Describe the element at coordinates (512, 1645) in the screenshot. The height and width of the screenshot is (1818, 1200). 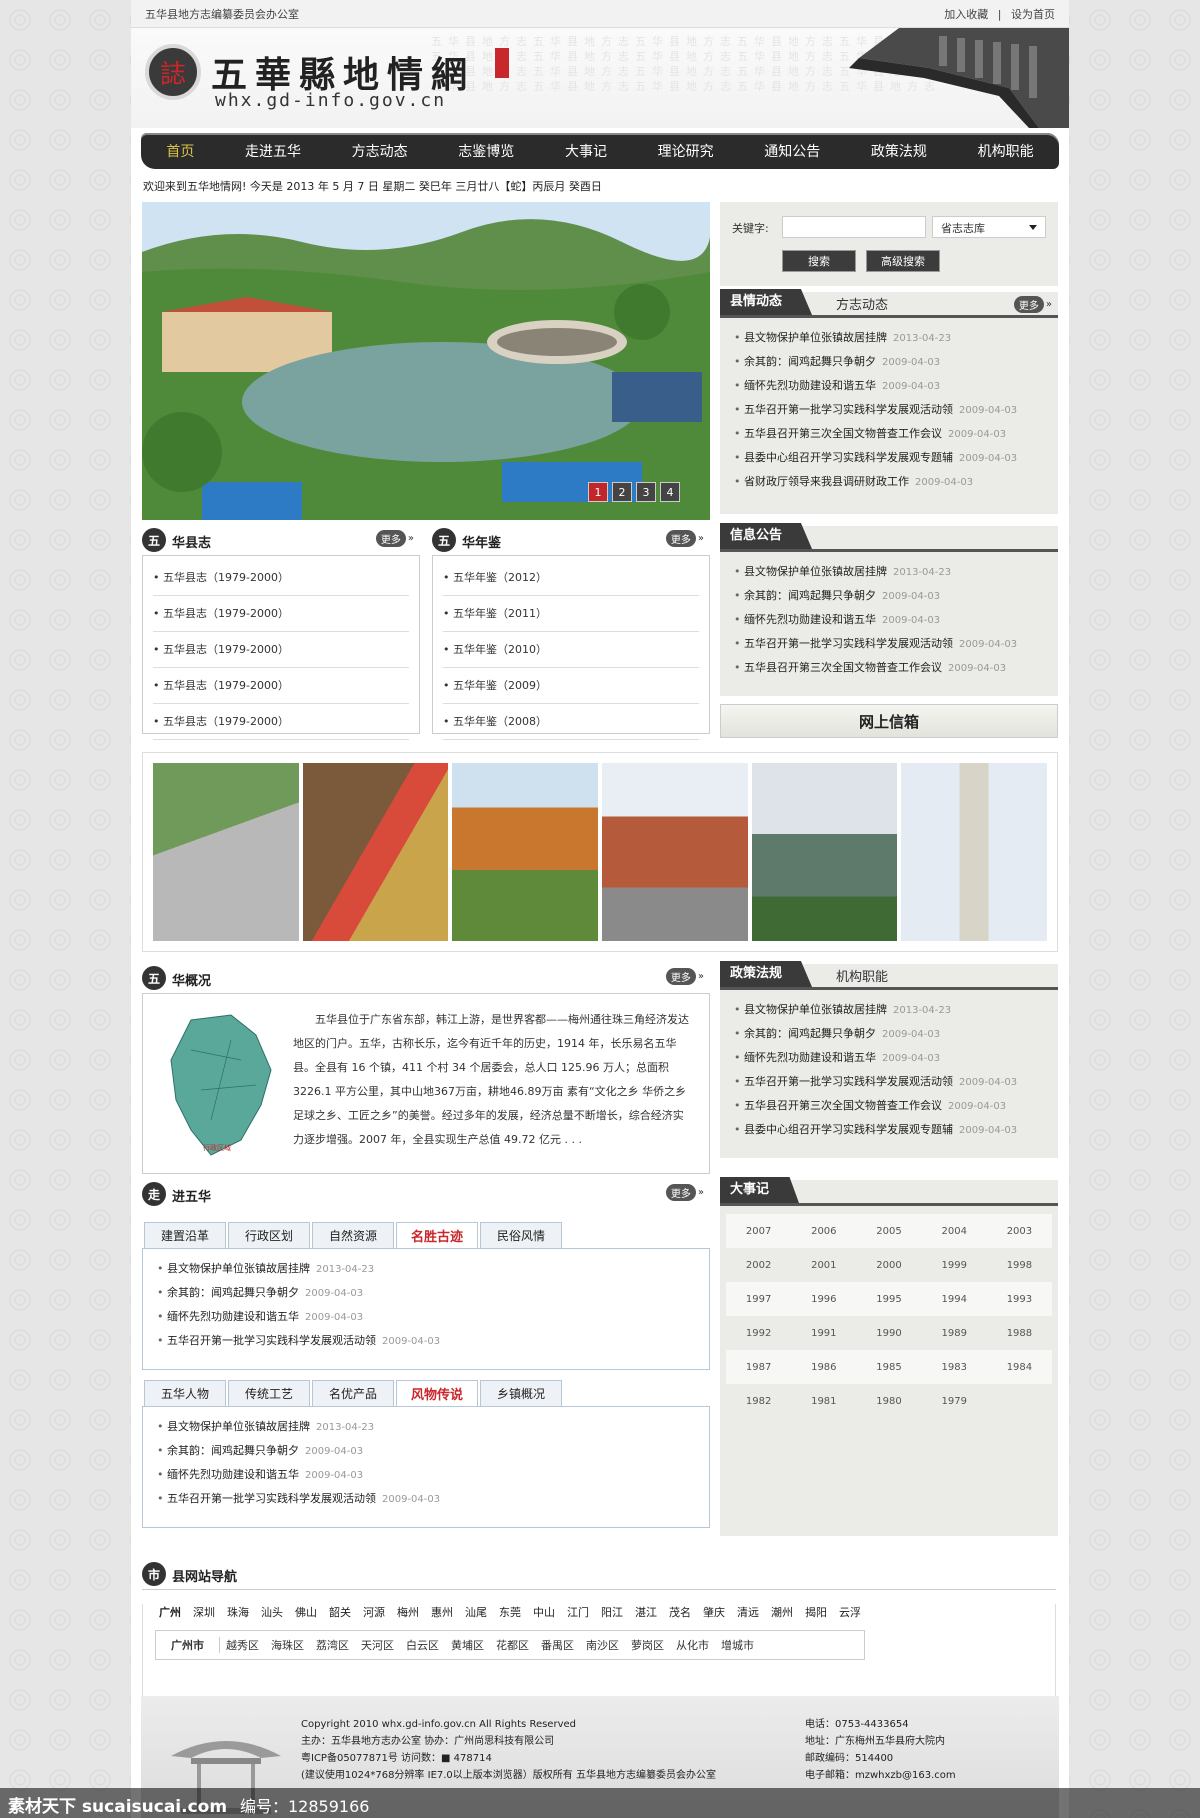
I see `district-link: 花都区` at that location.